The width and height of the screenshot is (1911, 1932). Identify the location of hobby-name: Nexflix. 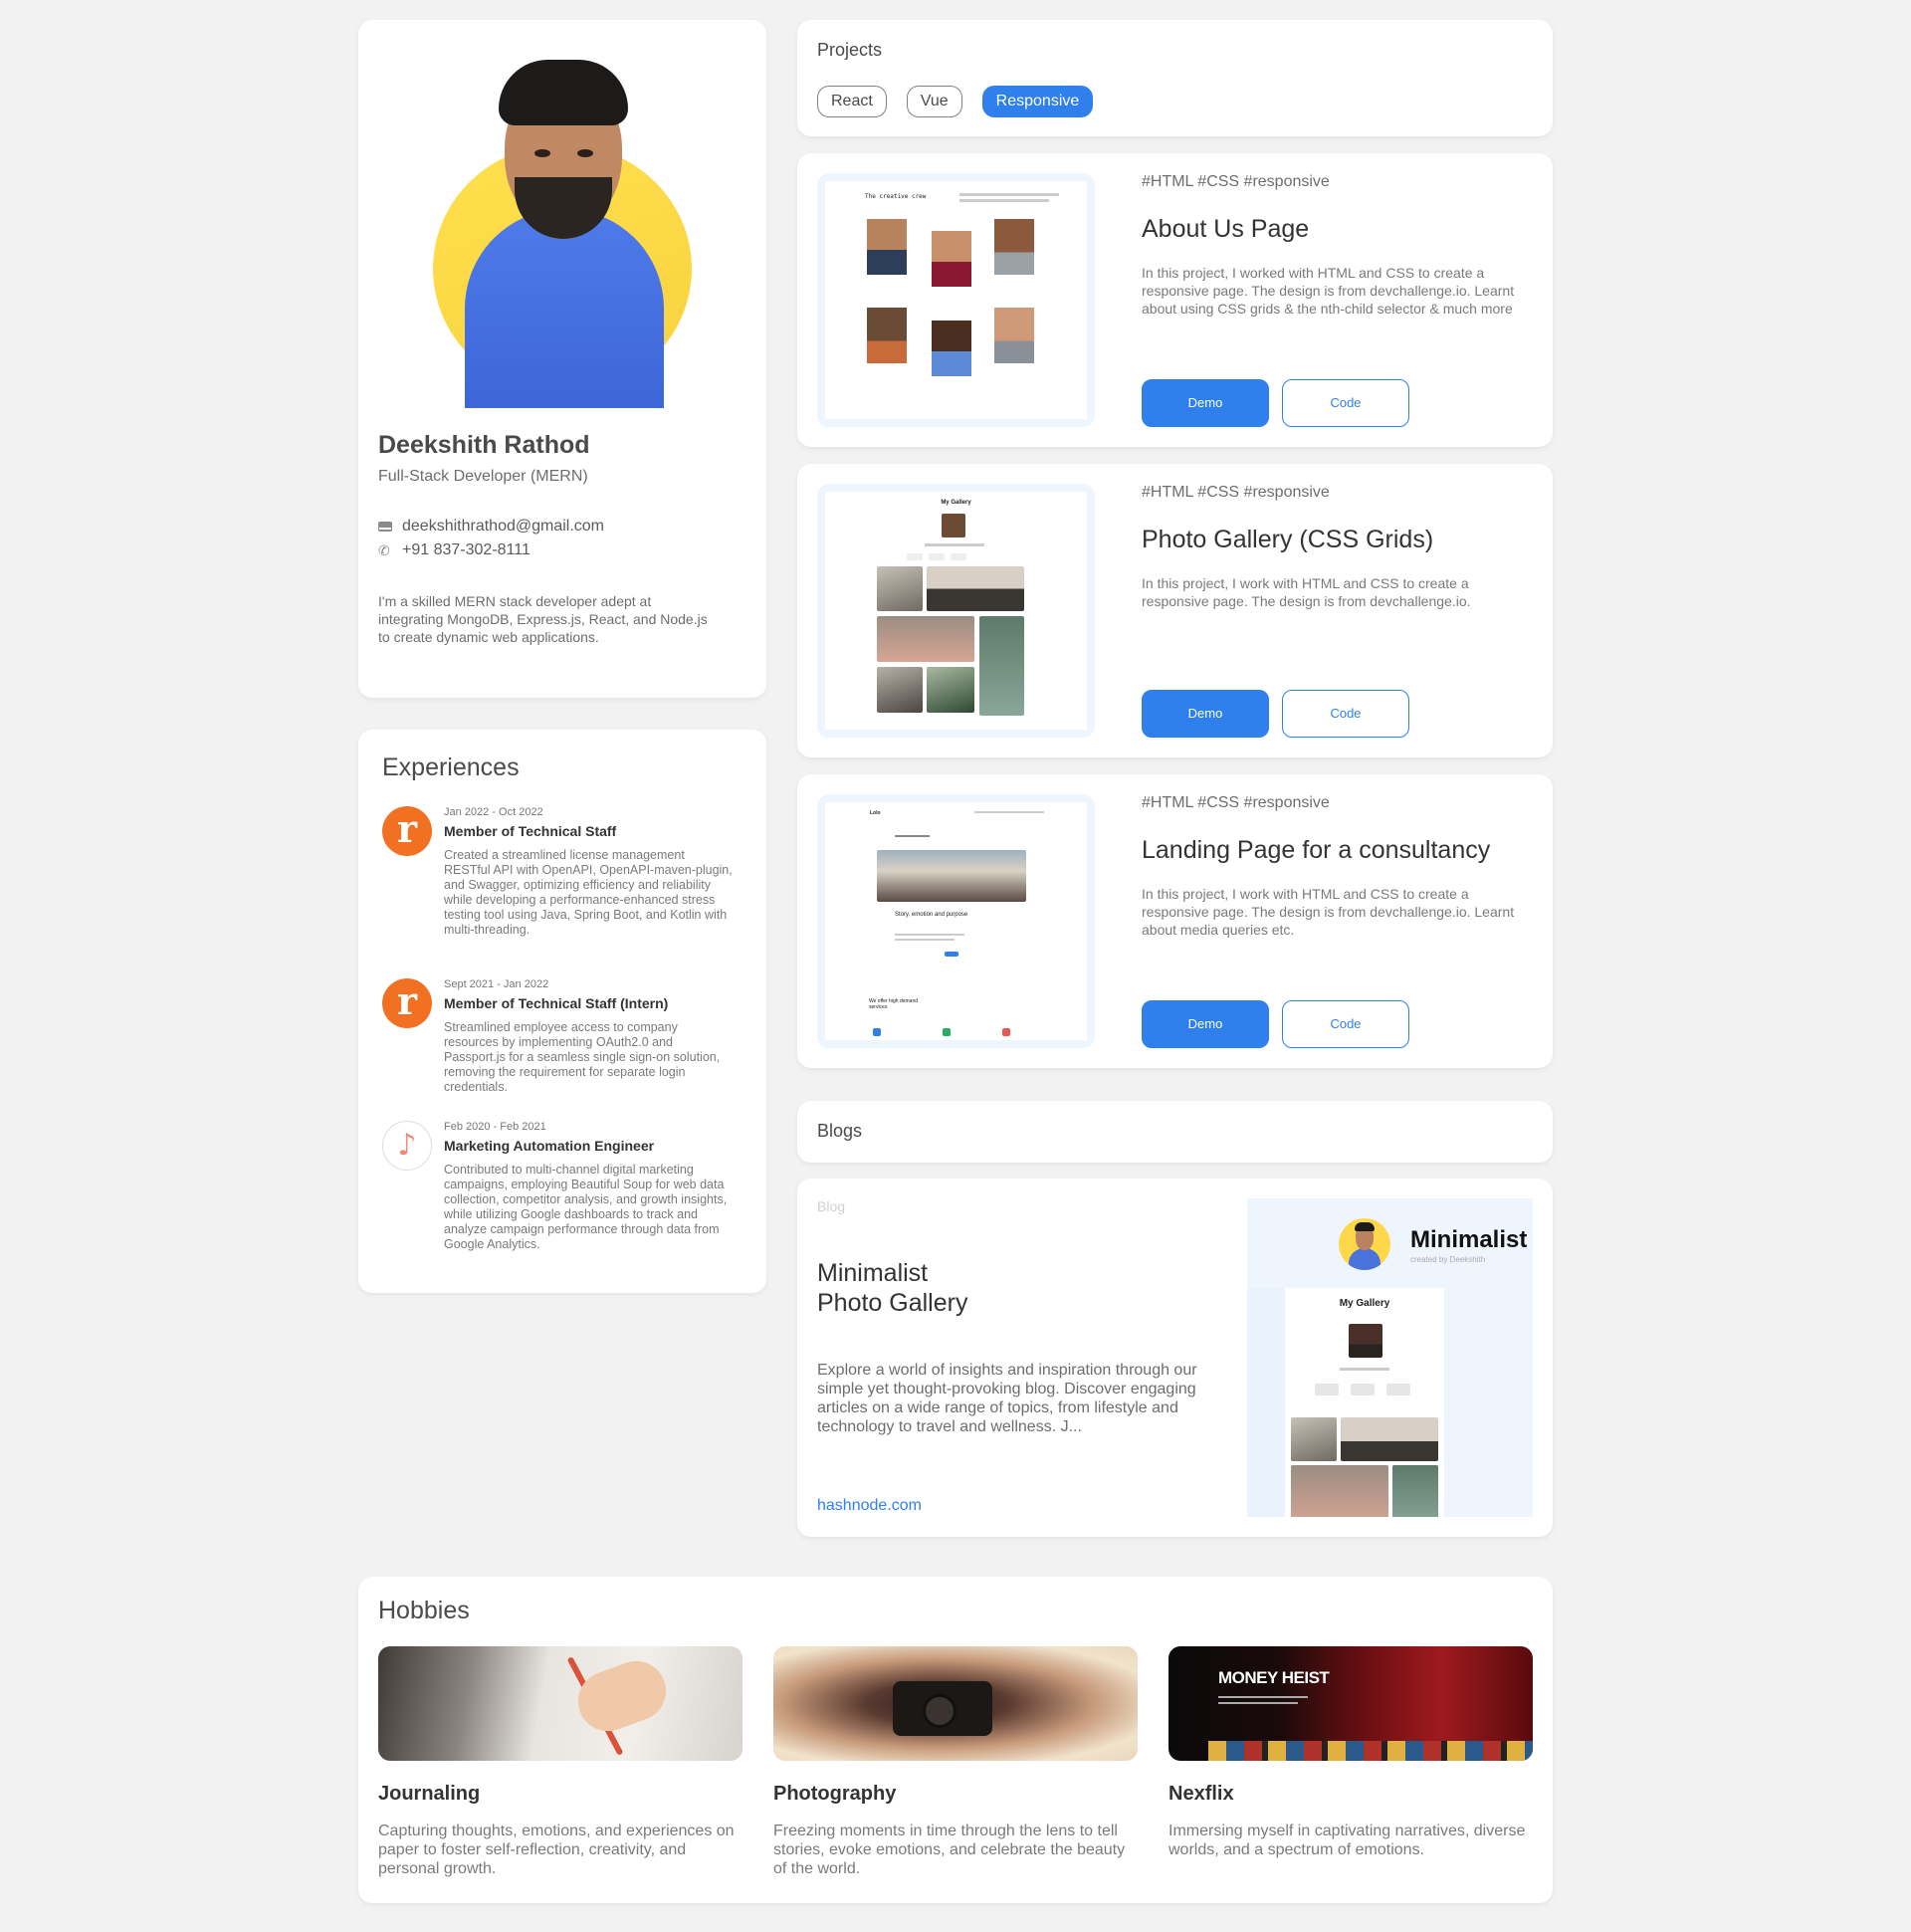
(1201, 1794).